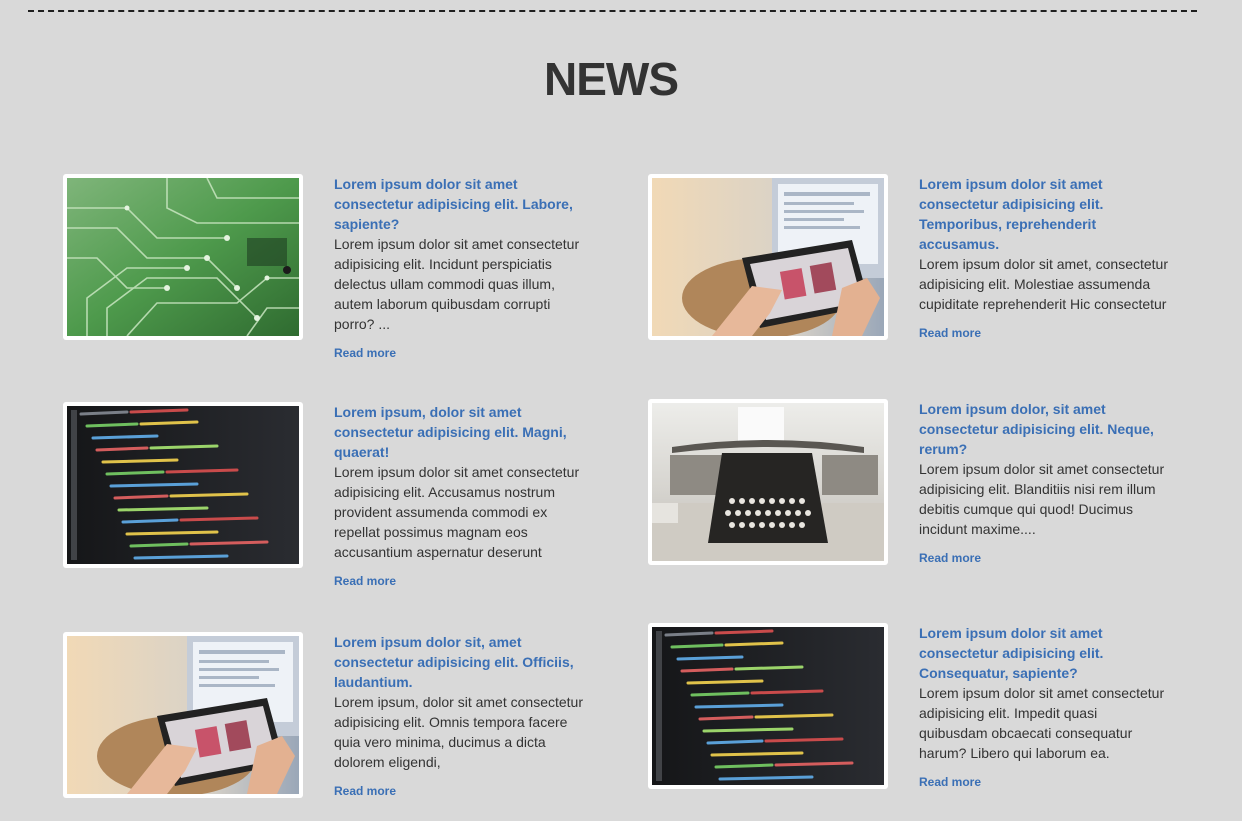 Image resolution: width=1242 pixels, height=821 pixels. I want to click on circuit-board-image, so click(183, 257).